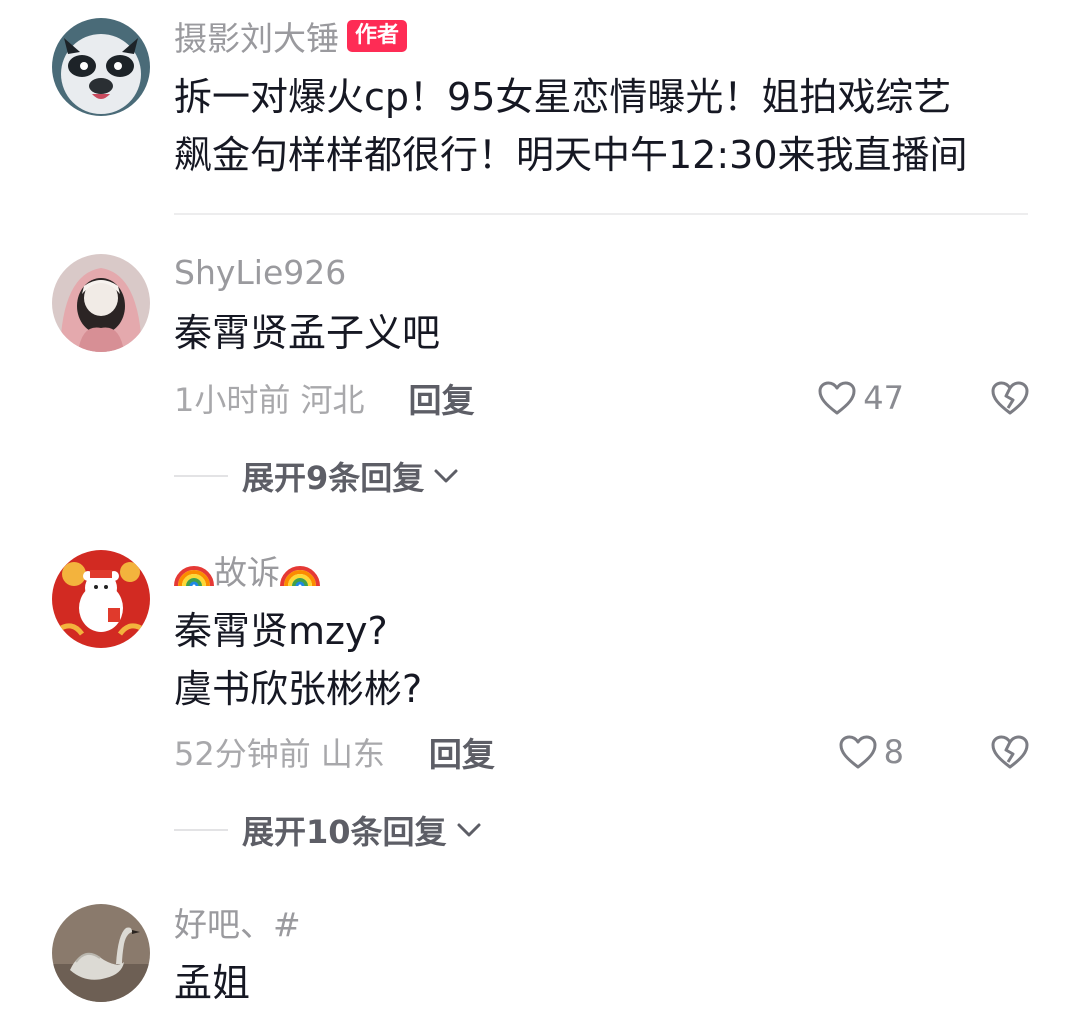 Image resolution: width=1080 pixels, height=1013 pixels. I want to click on swan-avatar-icon, so click(101, 953).